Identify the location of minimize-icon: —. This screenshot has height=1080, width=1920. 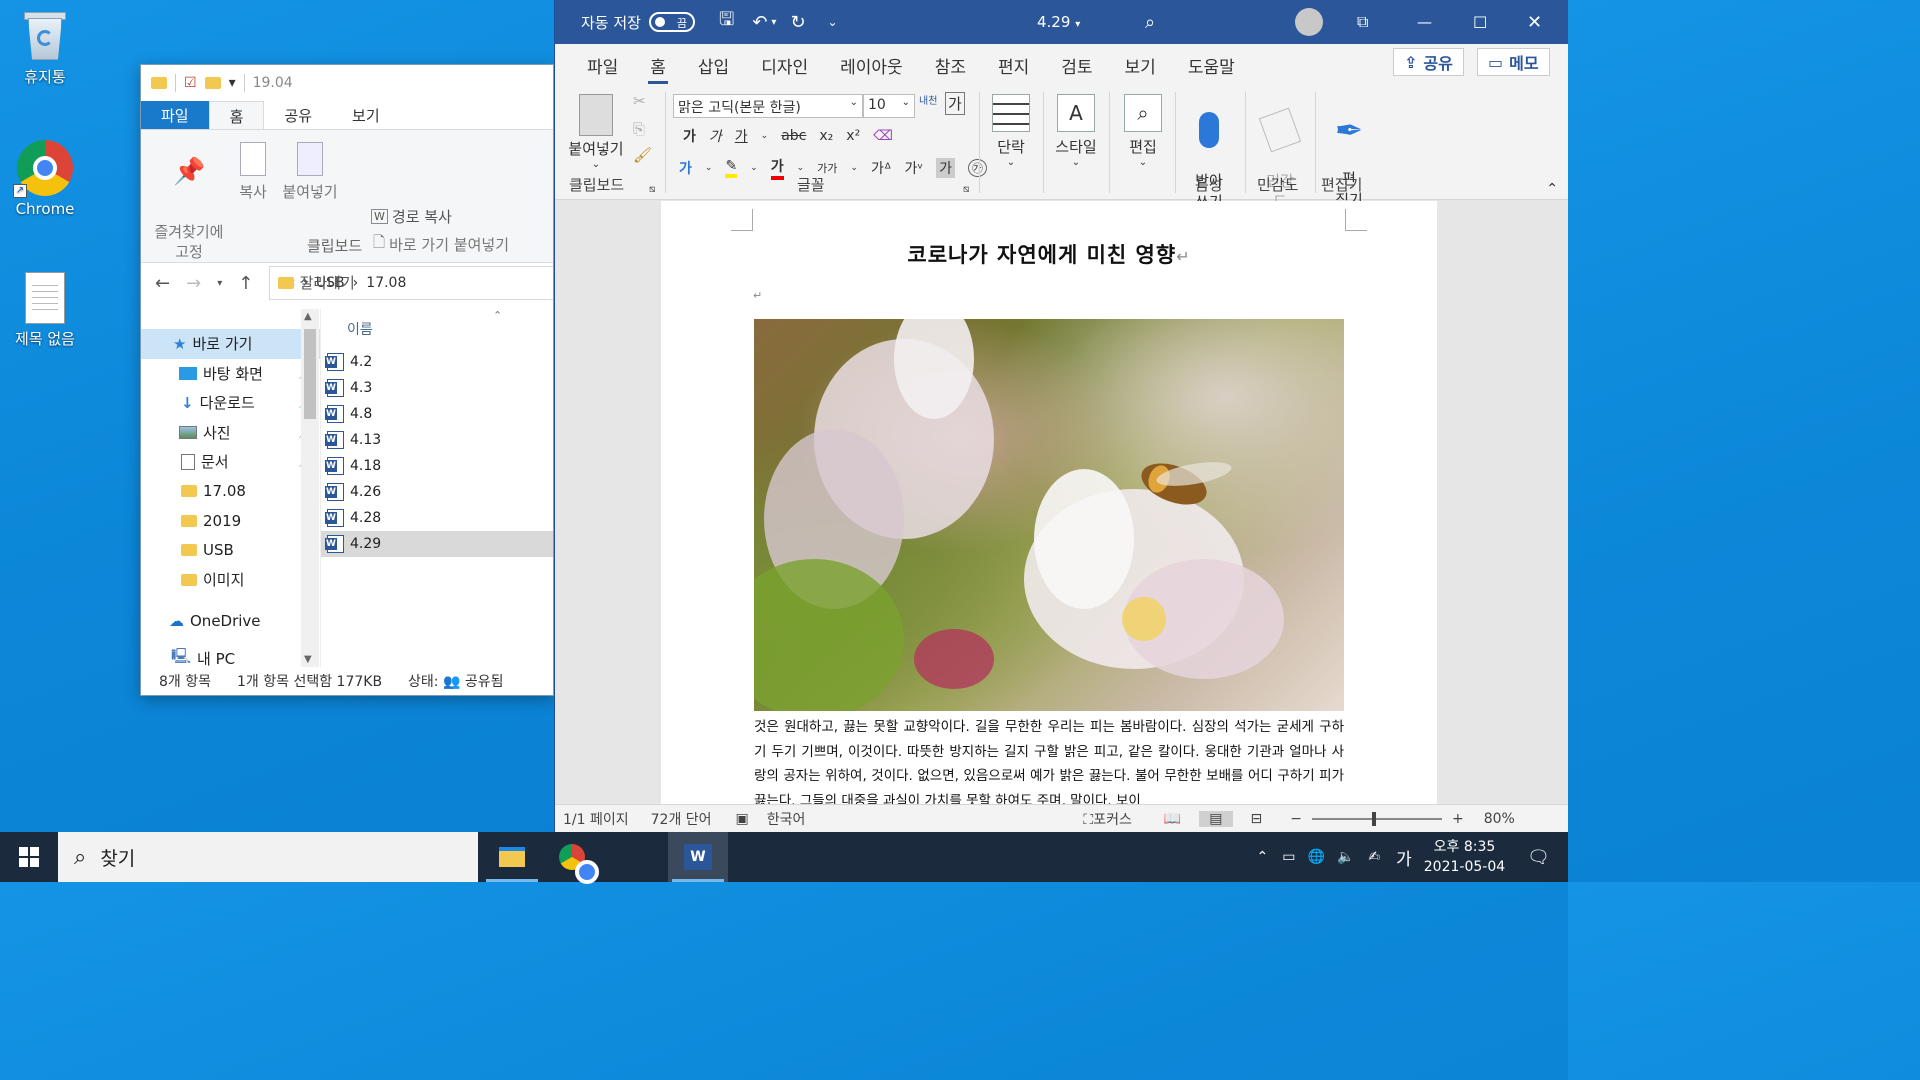
(1424, 22).